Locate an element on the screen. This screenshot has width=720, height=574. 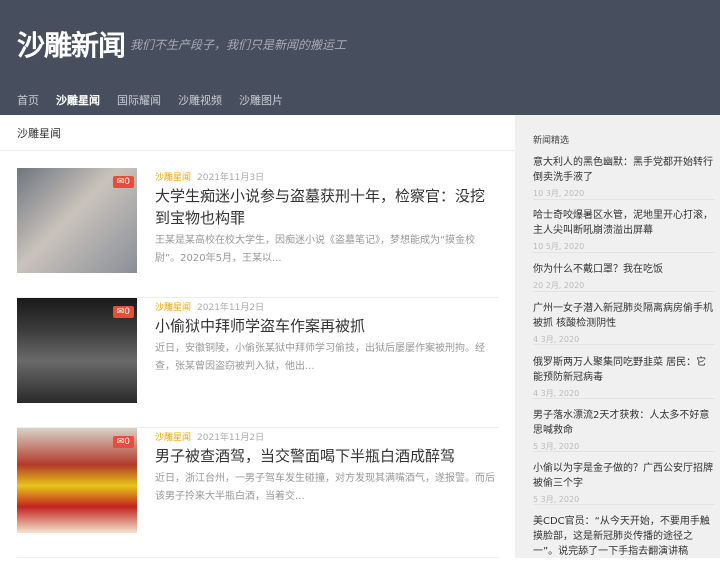
nav-international-news: 国际耀闻 is located at coordinates (139, 100).